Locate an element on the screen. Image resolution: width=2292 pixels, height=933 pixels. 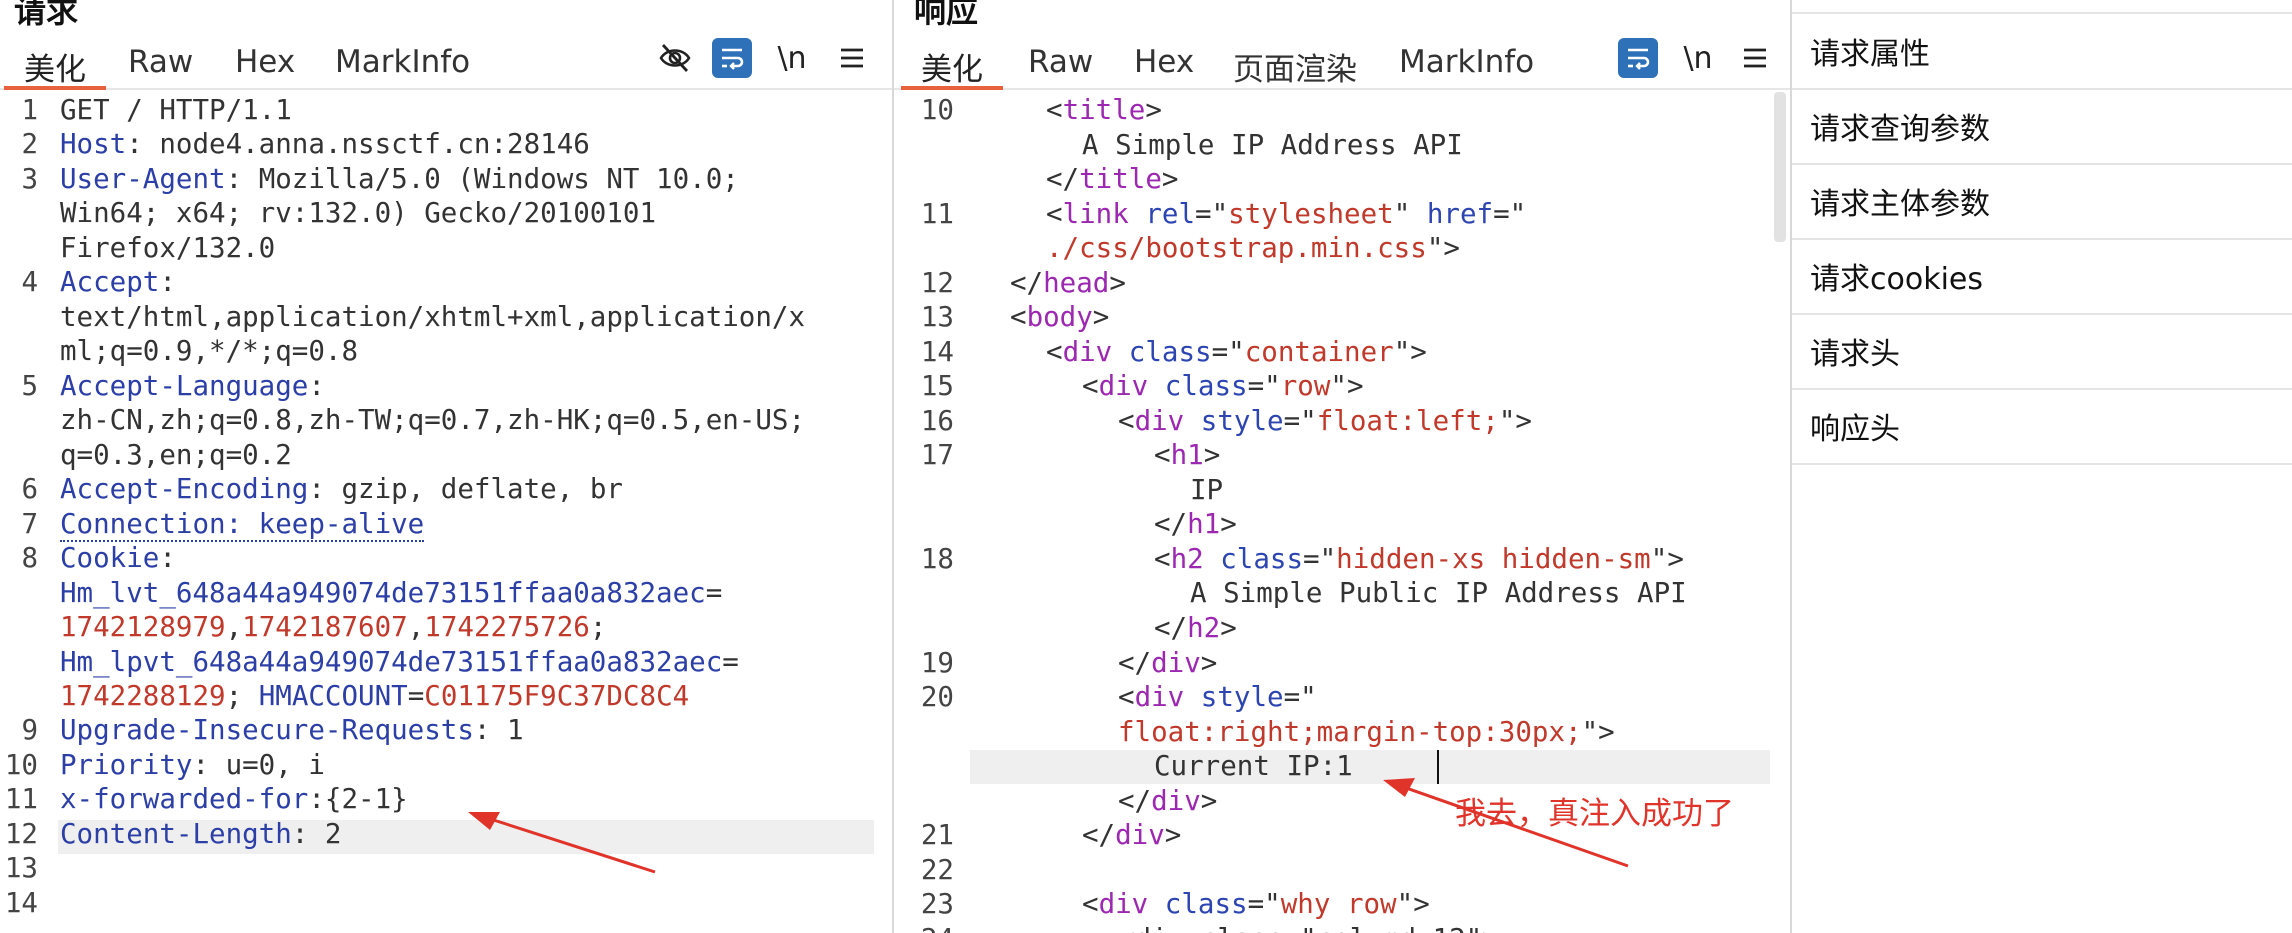
tag-name: body is located at coordinates (1059, 317).